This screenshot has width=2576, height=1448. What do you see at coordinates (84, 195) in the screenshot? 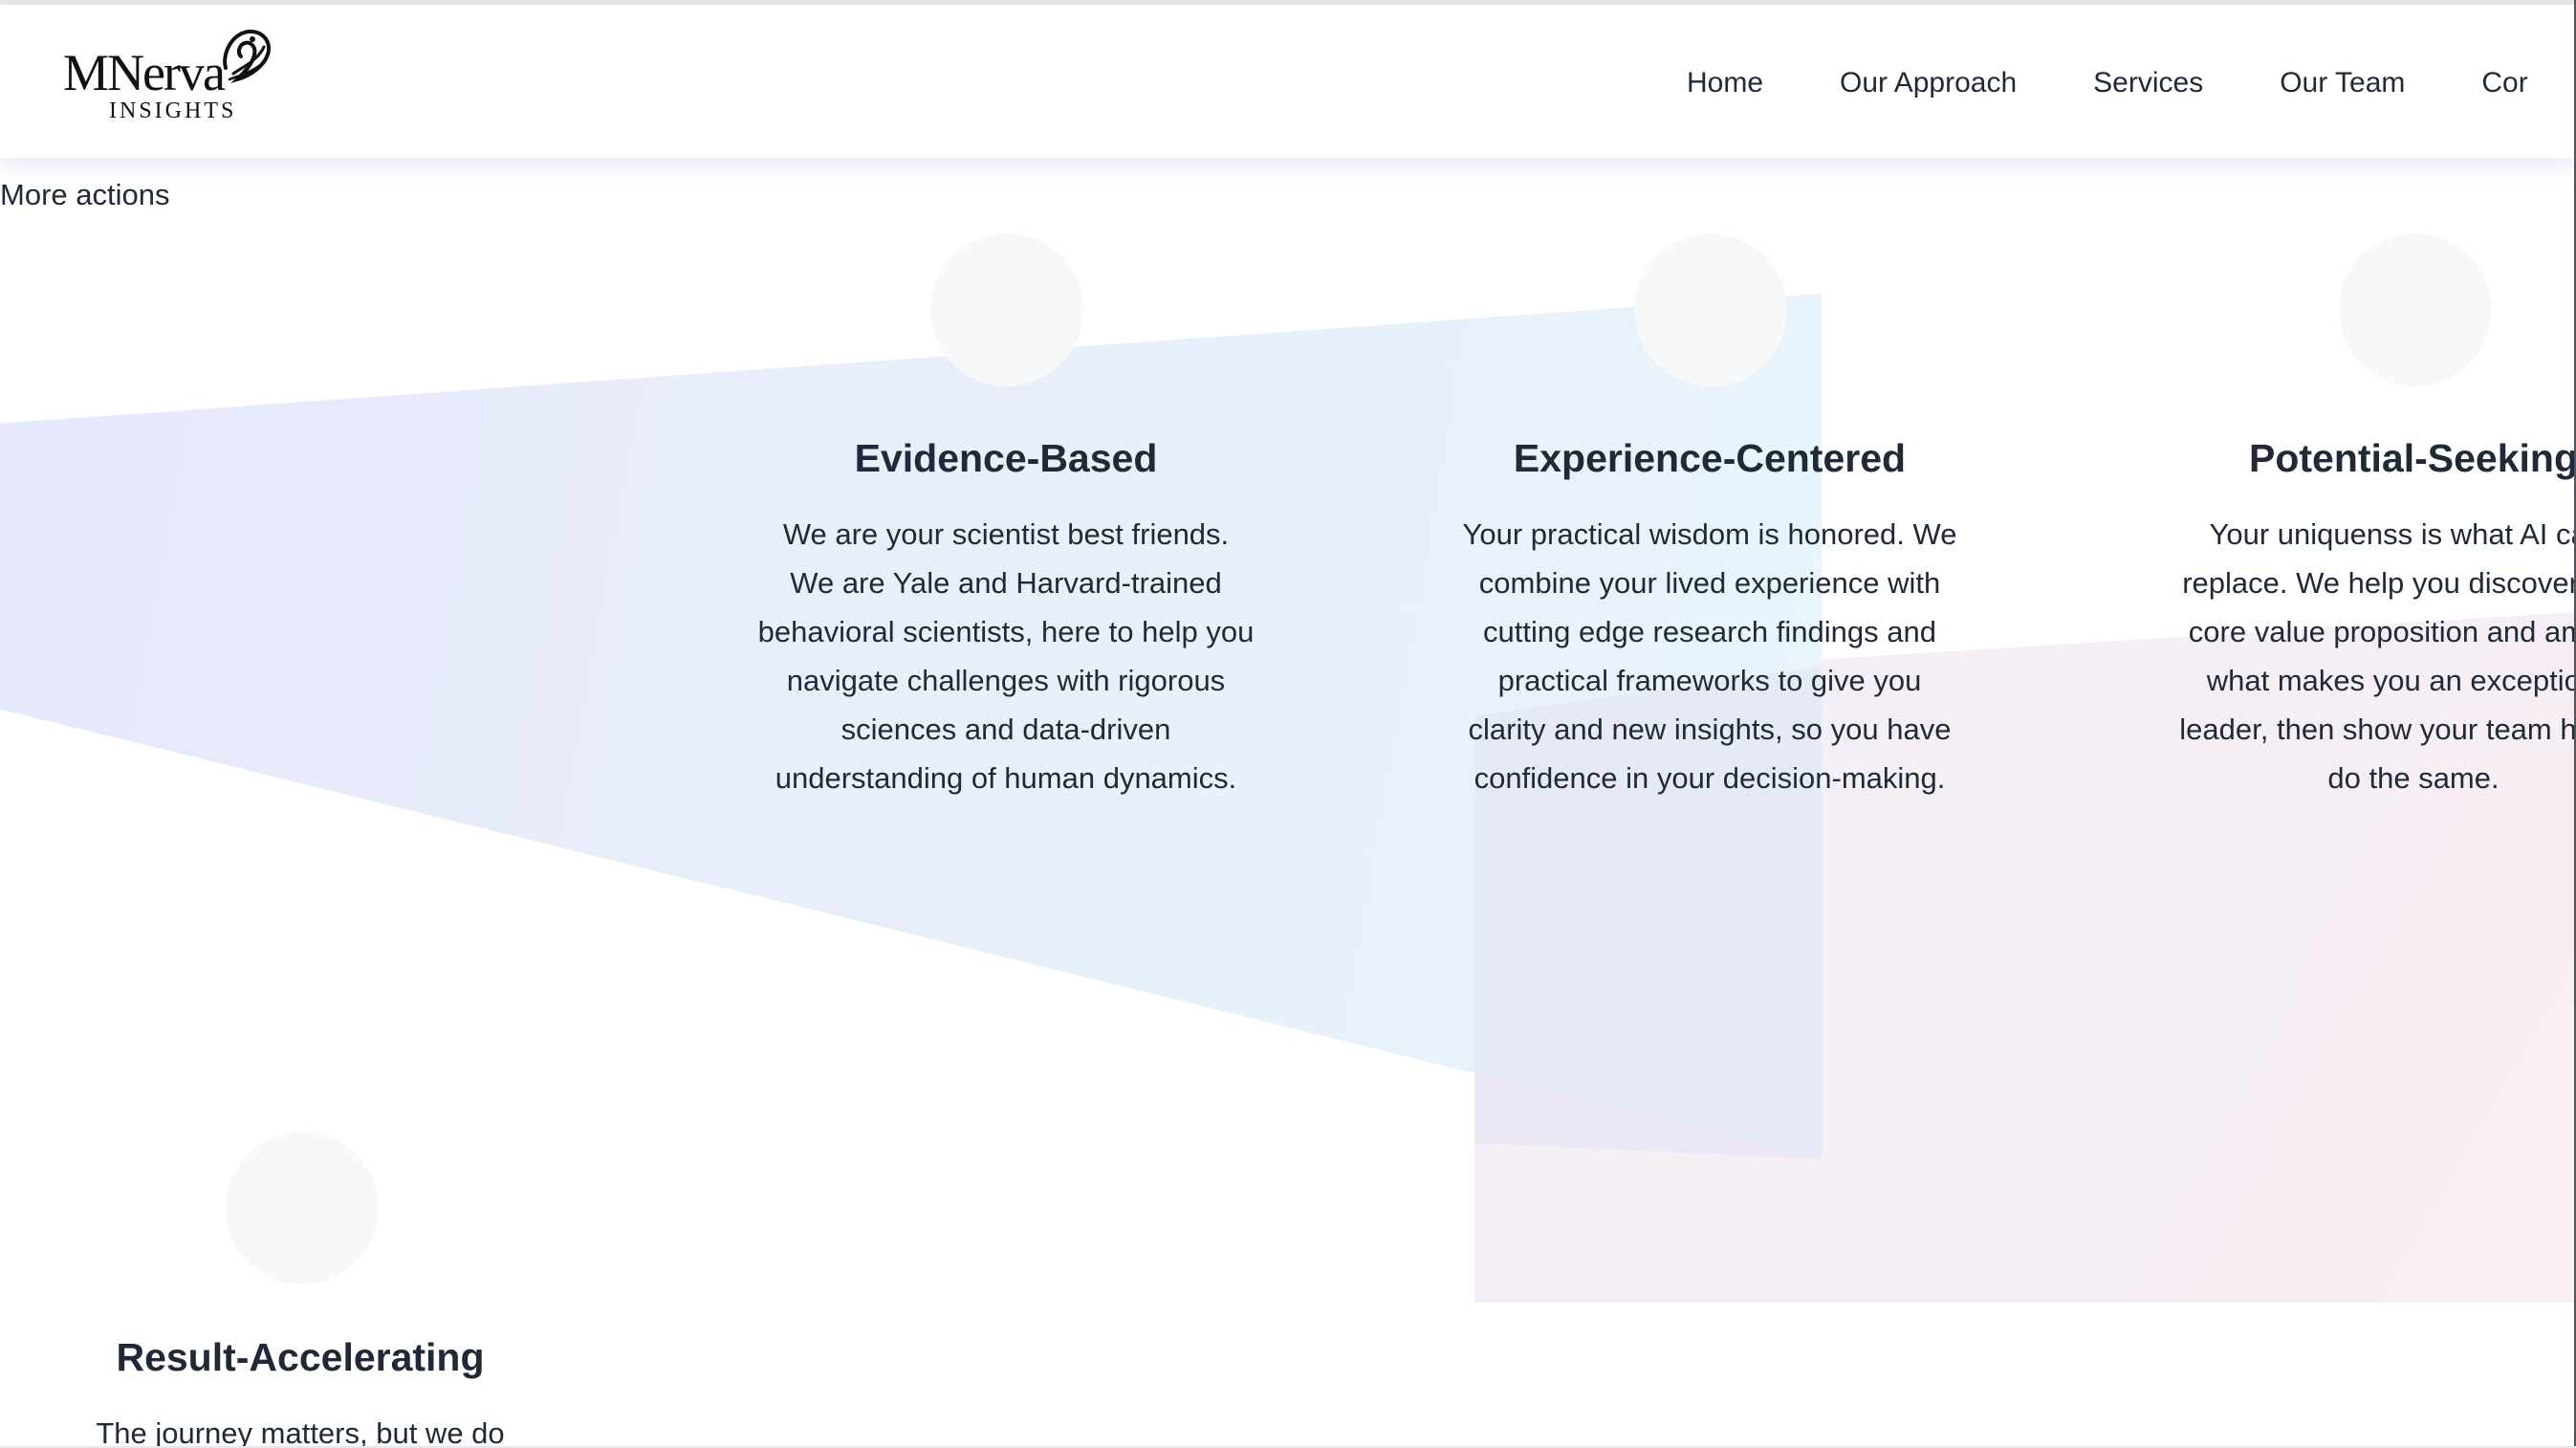
I see `more-actions-button: More actions` at bounding box center [84, 195].